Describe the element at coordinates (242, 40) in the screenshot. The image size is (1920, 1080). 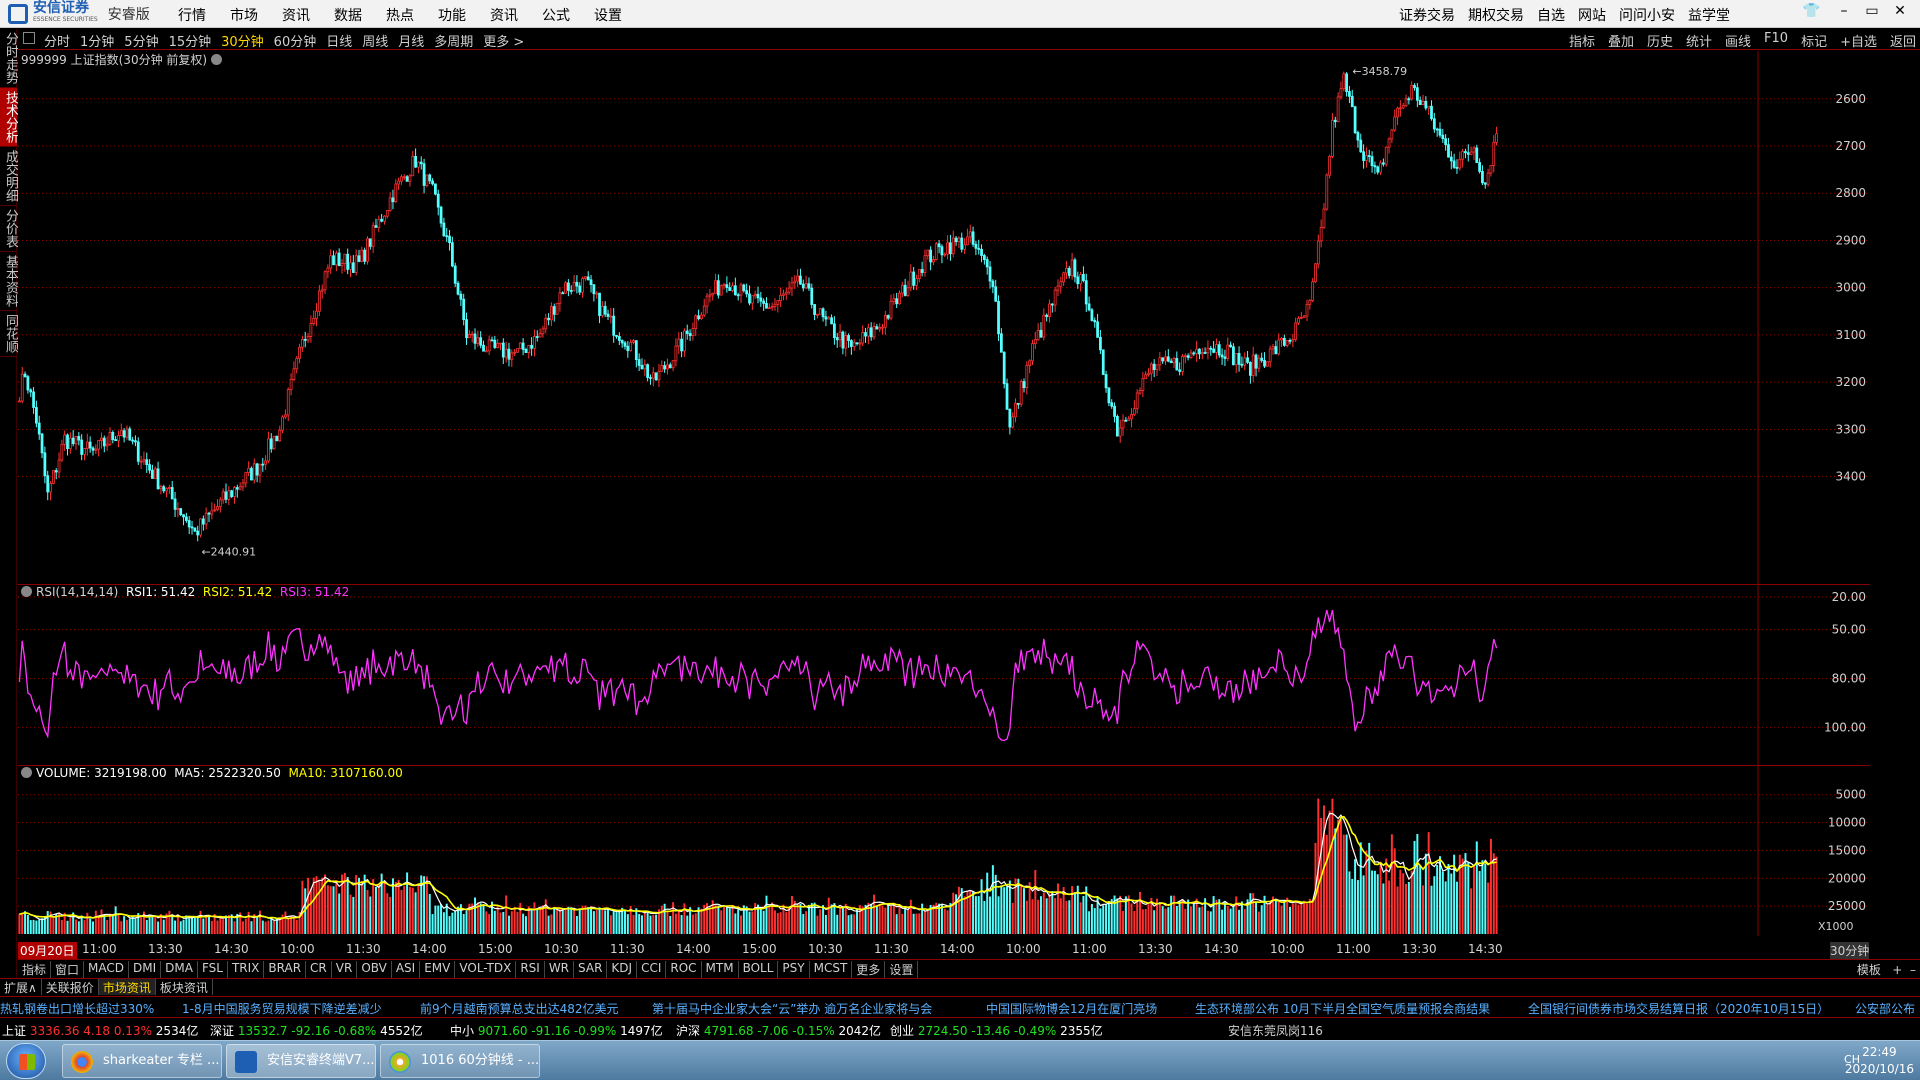
I see `period-tab: 30分钟` at that location.